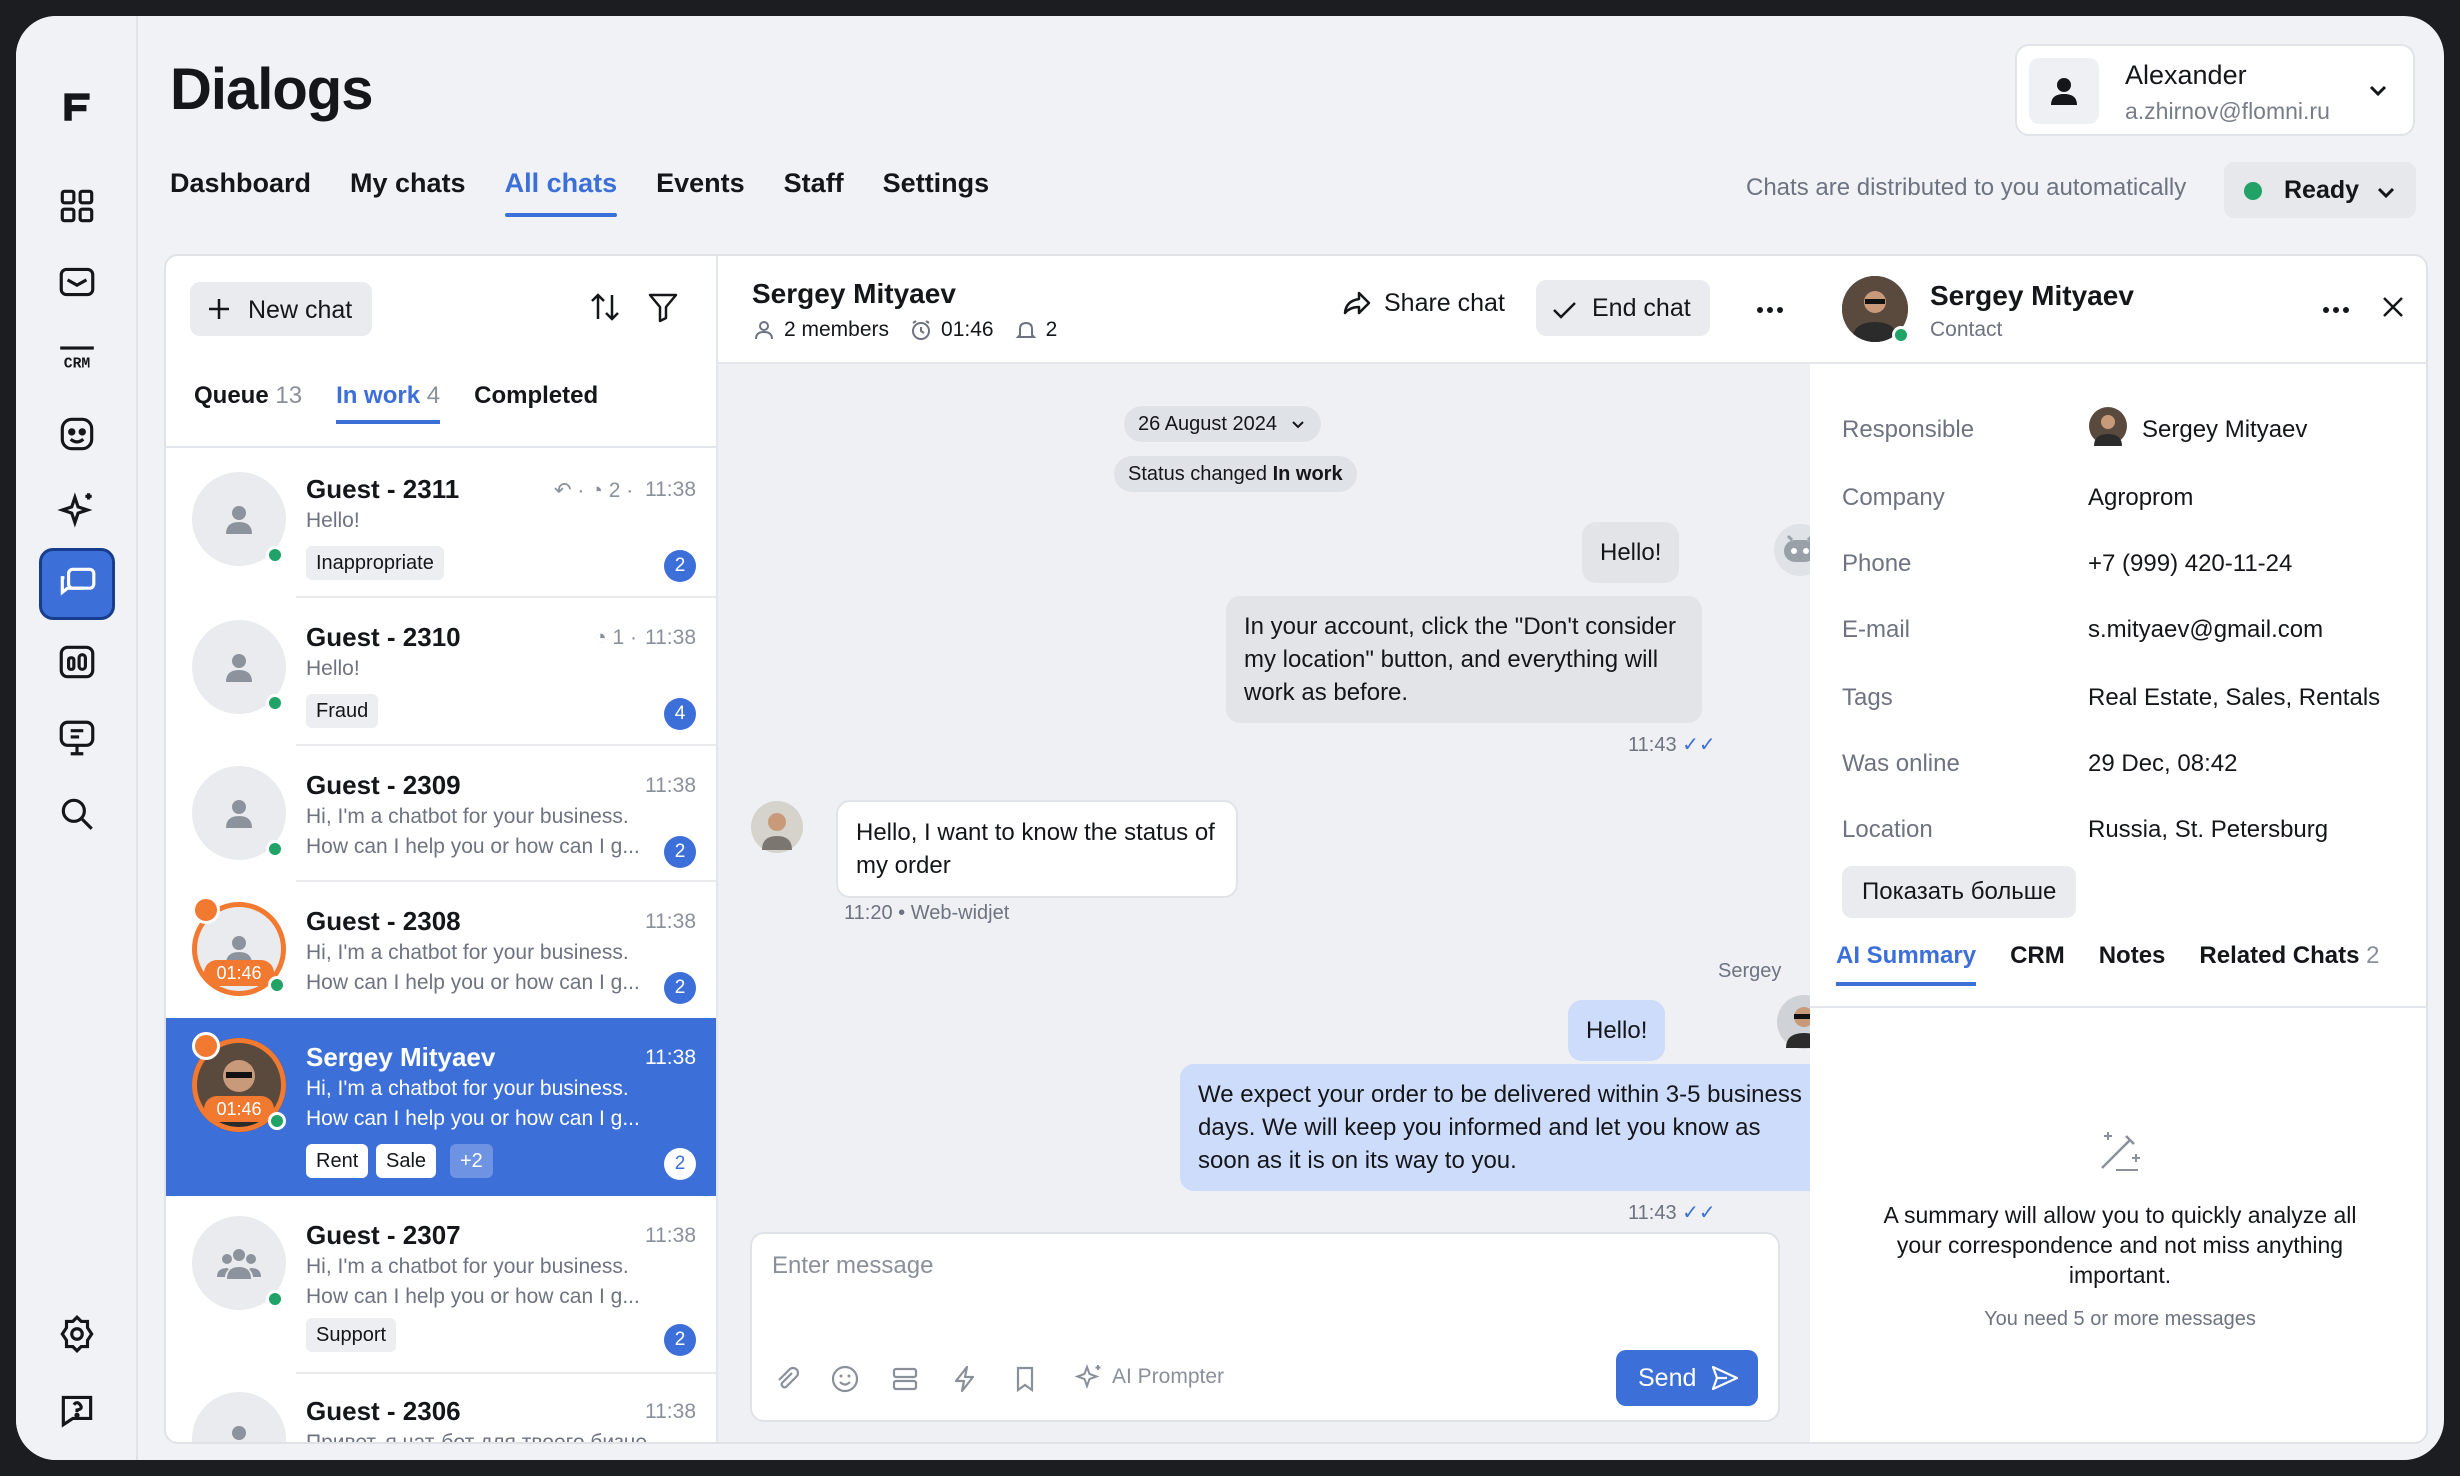  Describe the element at coordinates (433, 395) in the screenshot. I see `tab-in-work-count: 4` at that location.